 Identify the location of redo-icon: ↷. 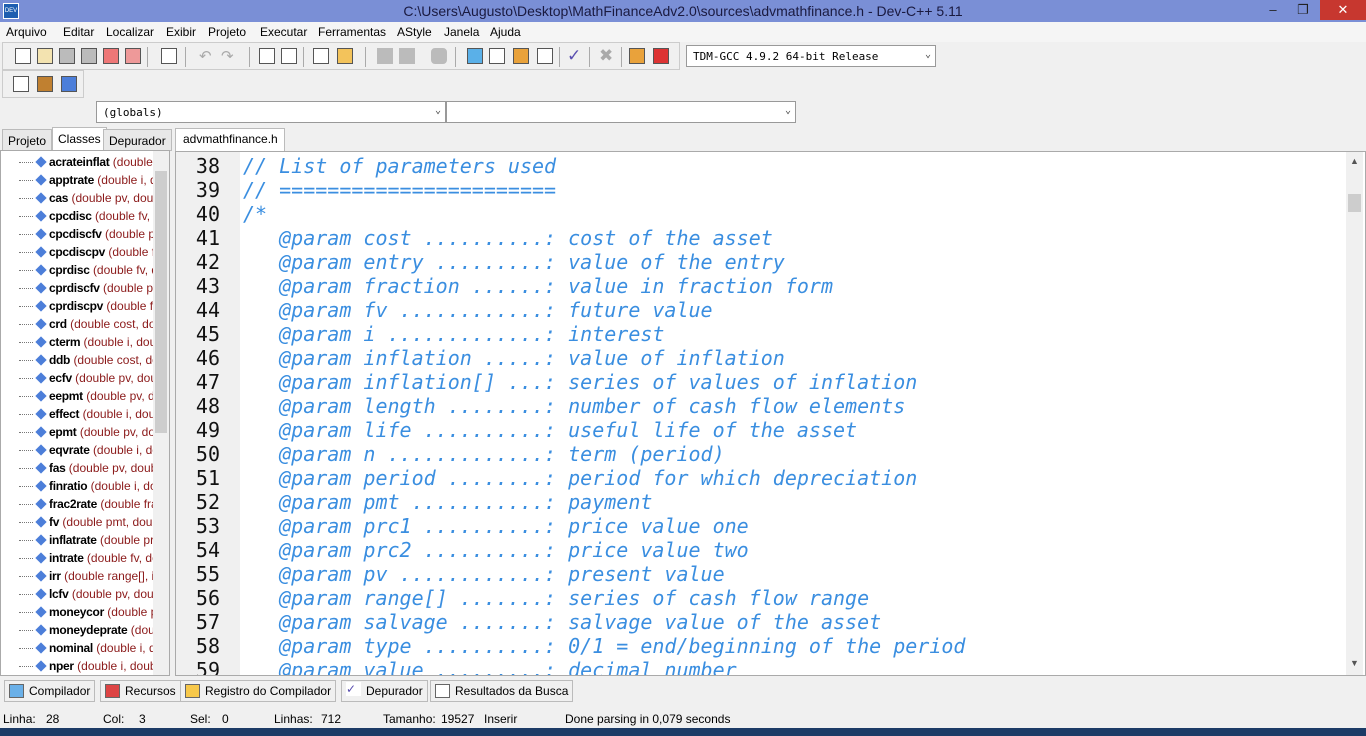
(227, 56).